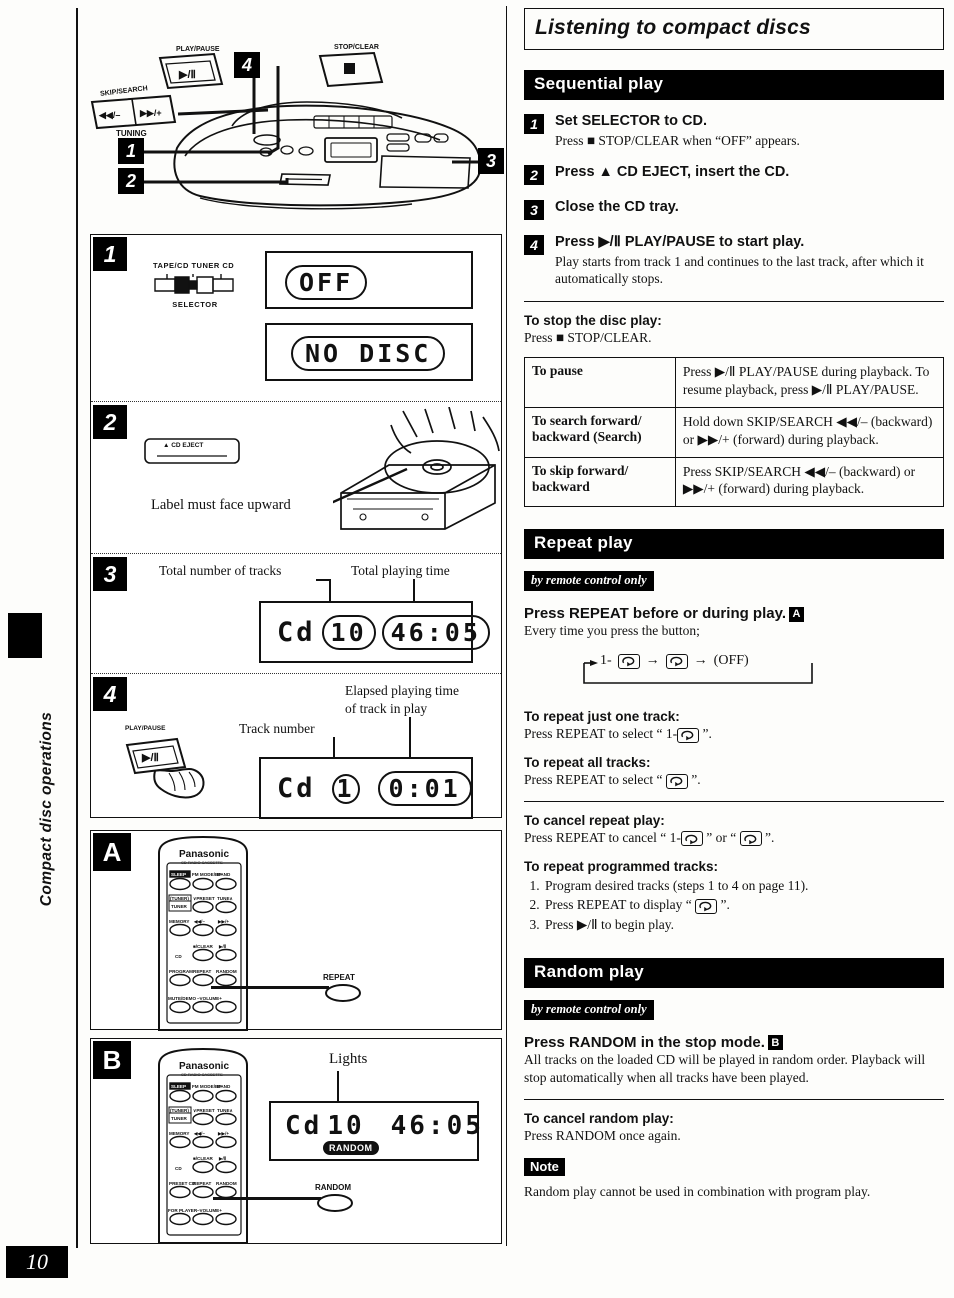  Describe the element at coordinates (491, 161) in the screenshot. I see `hero-callout-3: 3` at that location.